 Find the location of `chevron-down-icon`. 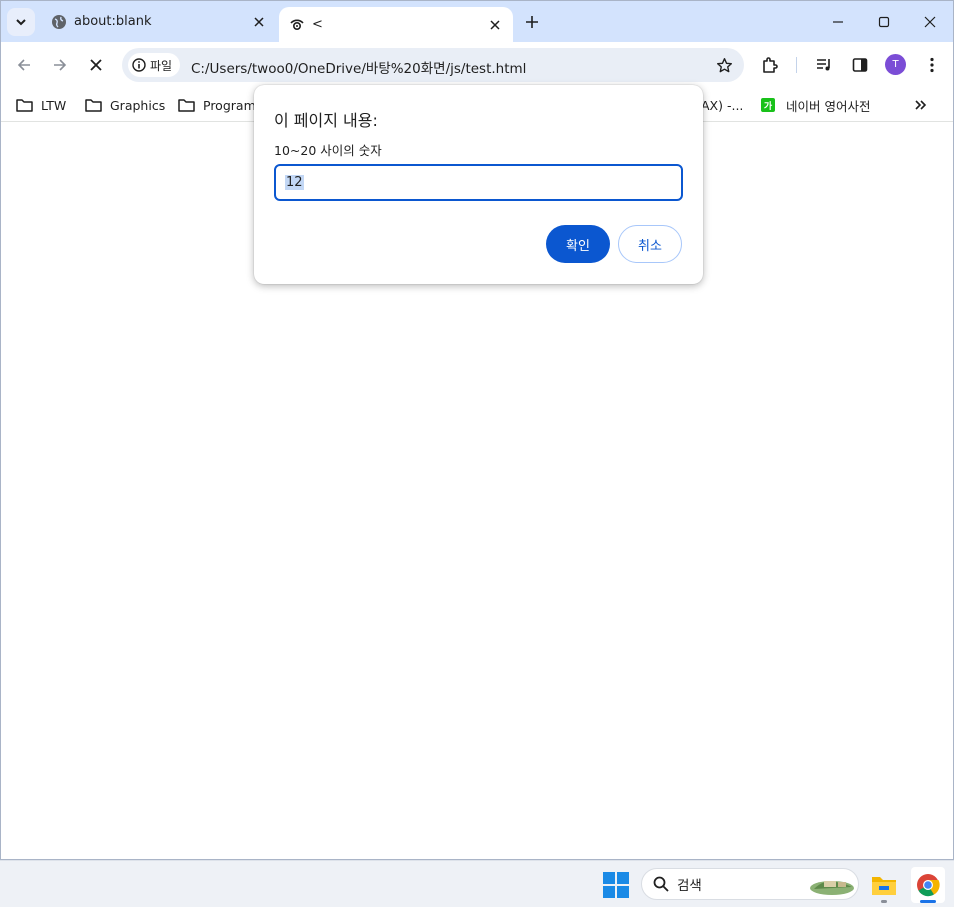

chevron-down-icon is located at coordinates (21, 22).